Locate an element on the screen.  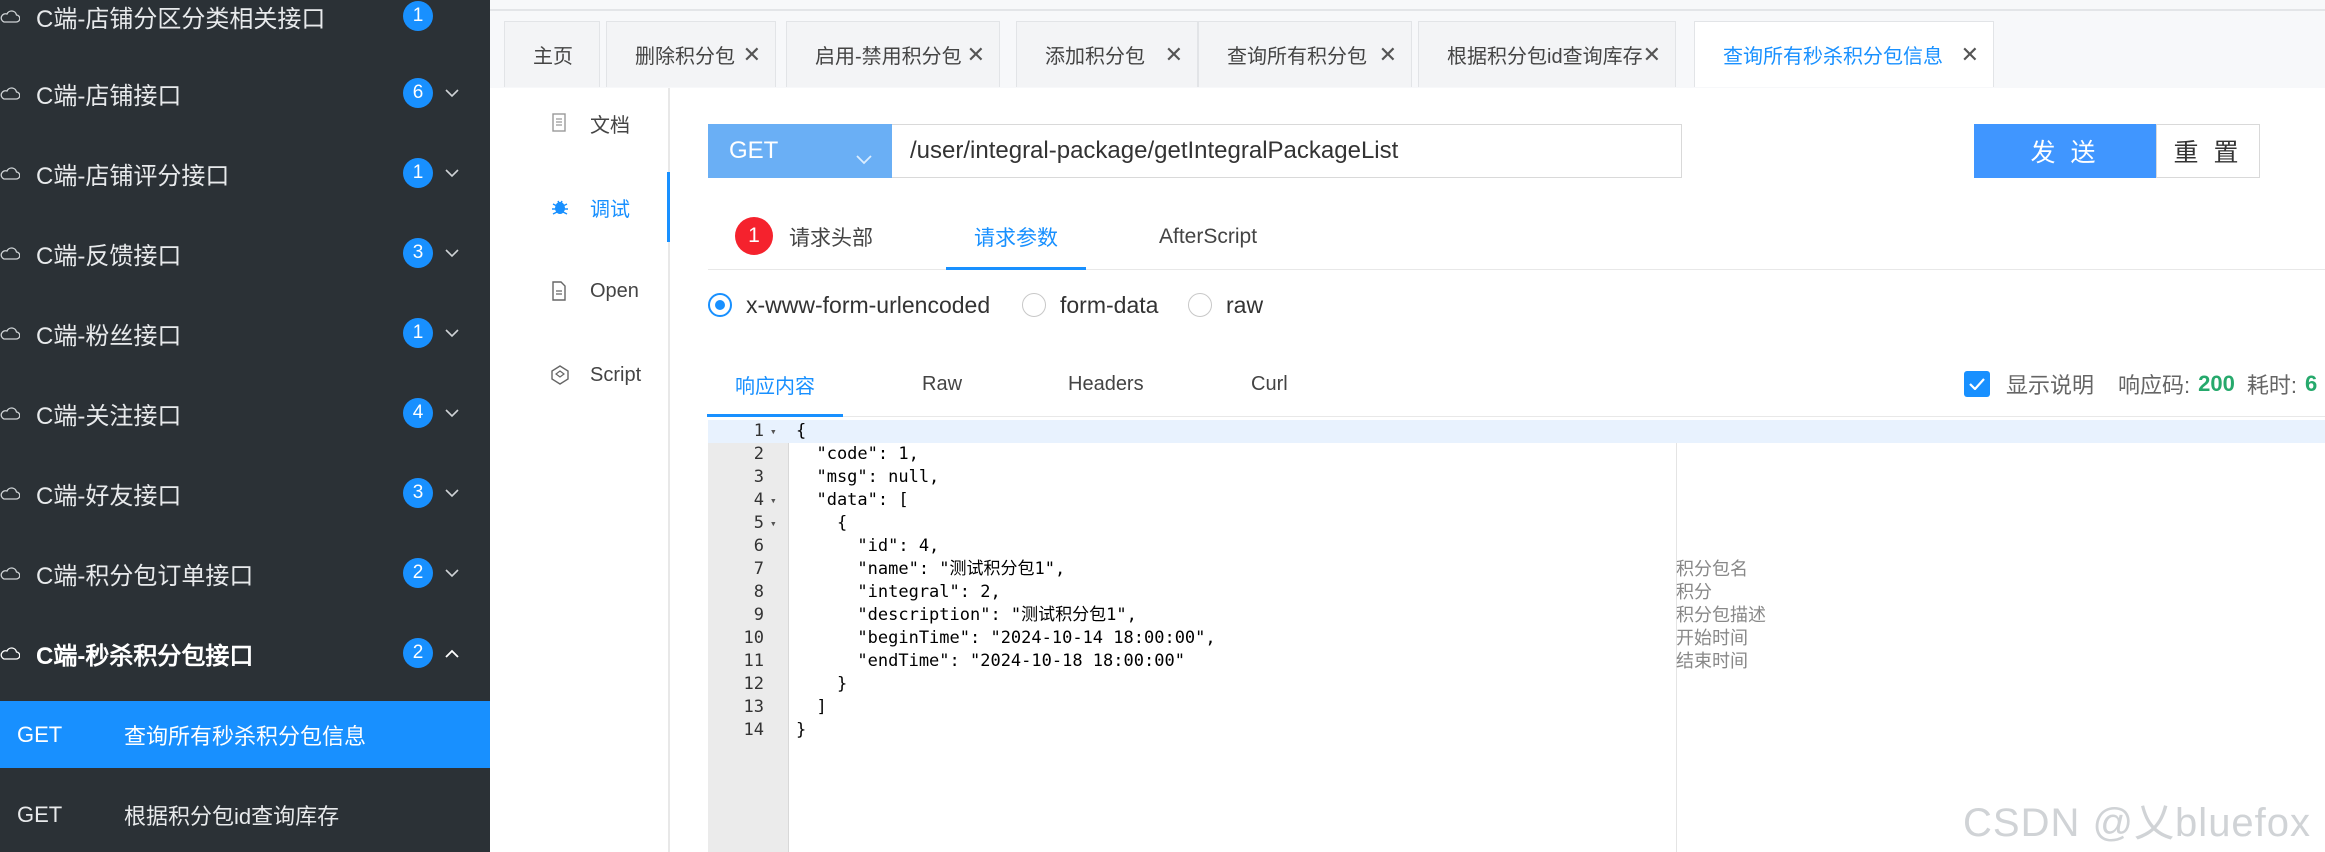
tab-delete-package: 删除积分包 ✕ is located at coordinates (691, 54).